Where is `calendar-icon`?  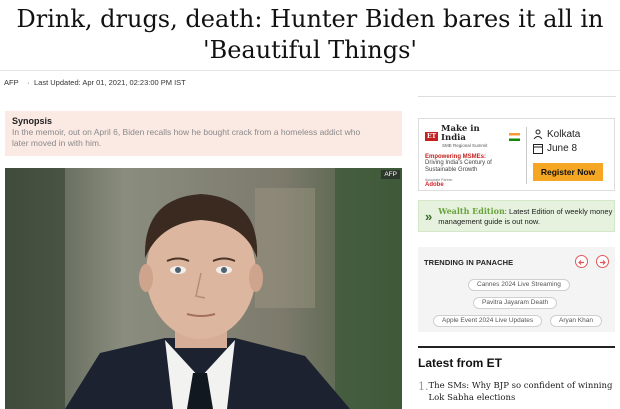 calendar-icon is located at coordinates (538, 149).